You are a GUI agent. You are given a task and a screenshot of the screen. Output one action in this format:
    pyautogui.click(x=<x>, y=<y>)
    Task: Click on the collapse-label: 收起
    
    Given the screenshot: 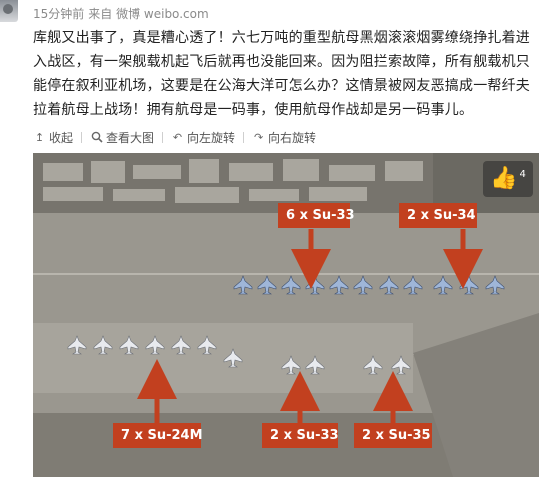 What is the action you would take?
    pyautogui.click(x=61, y=137)
    